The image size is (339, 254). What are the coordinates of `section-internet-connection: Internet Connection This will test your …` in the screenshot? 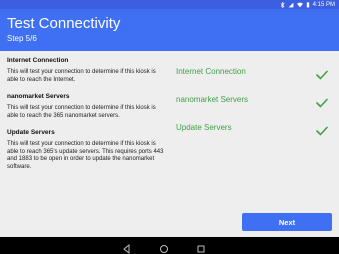 It's located at (87, 70).